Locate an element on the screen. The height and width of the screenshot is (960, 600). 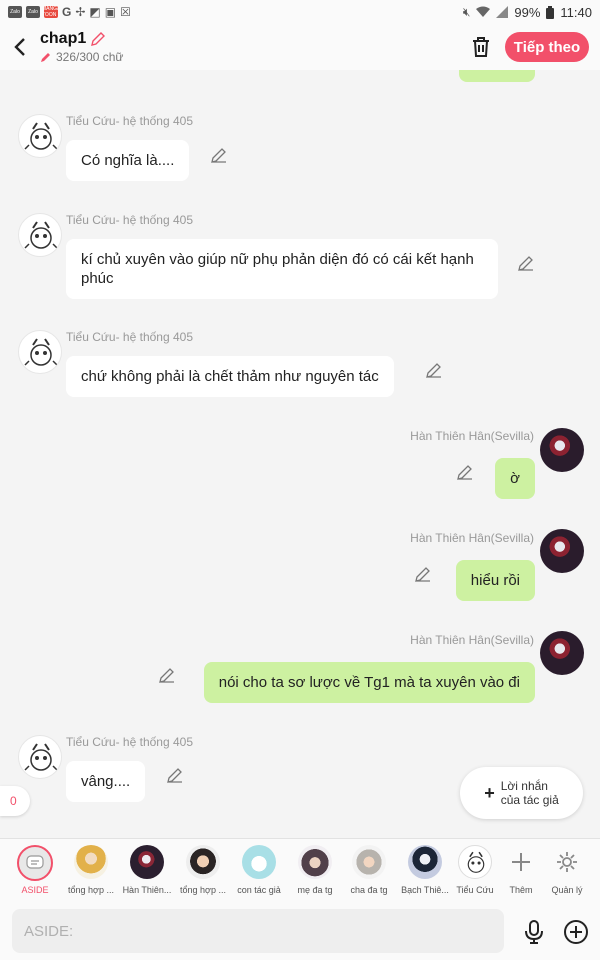
character-label: ASIDE is located at coordinates (35, 890).